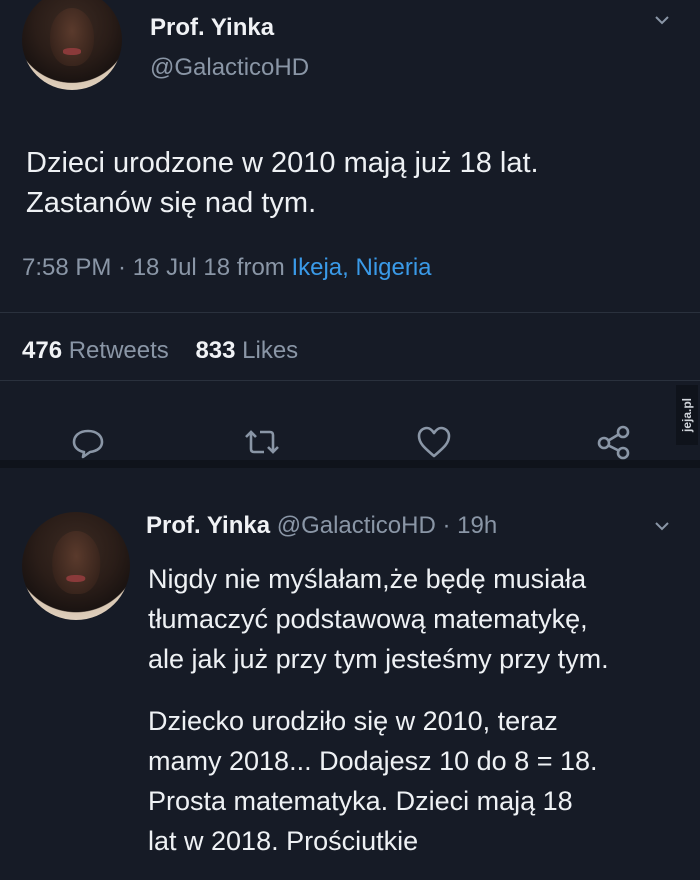 This screenshot has height=880, width=700. Describe the element at coordinates (367, 579) in the screenshot. I see `reply-text-line: Nigdy nie myślałam,że będę musiała` at that location.